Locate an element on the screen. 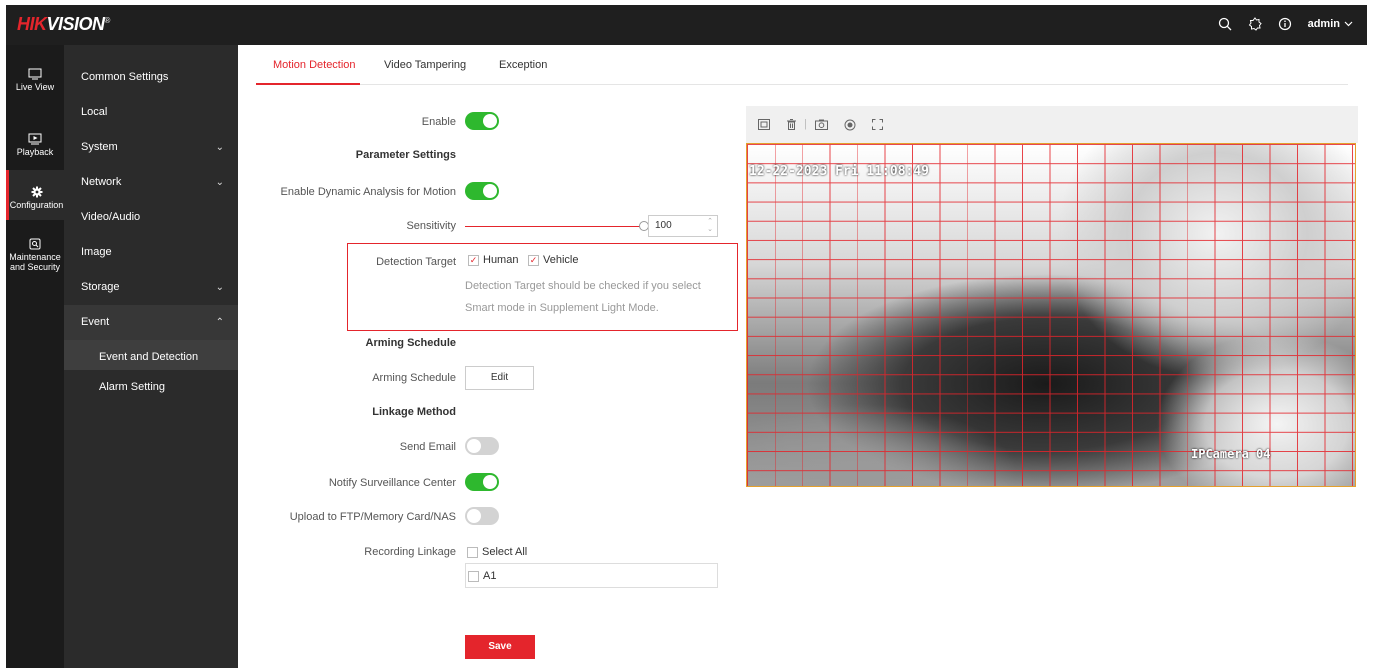 The image size is (1373, 668). osd-timestamp: 12-22-2023 Fri 11:08:49 is located at coordinates (839, 171).